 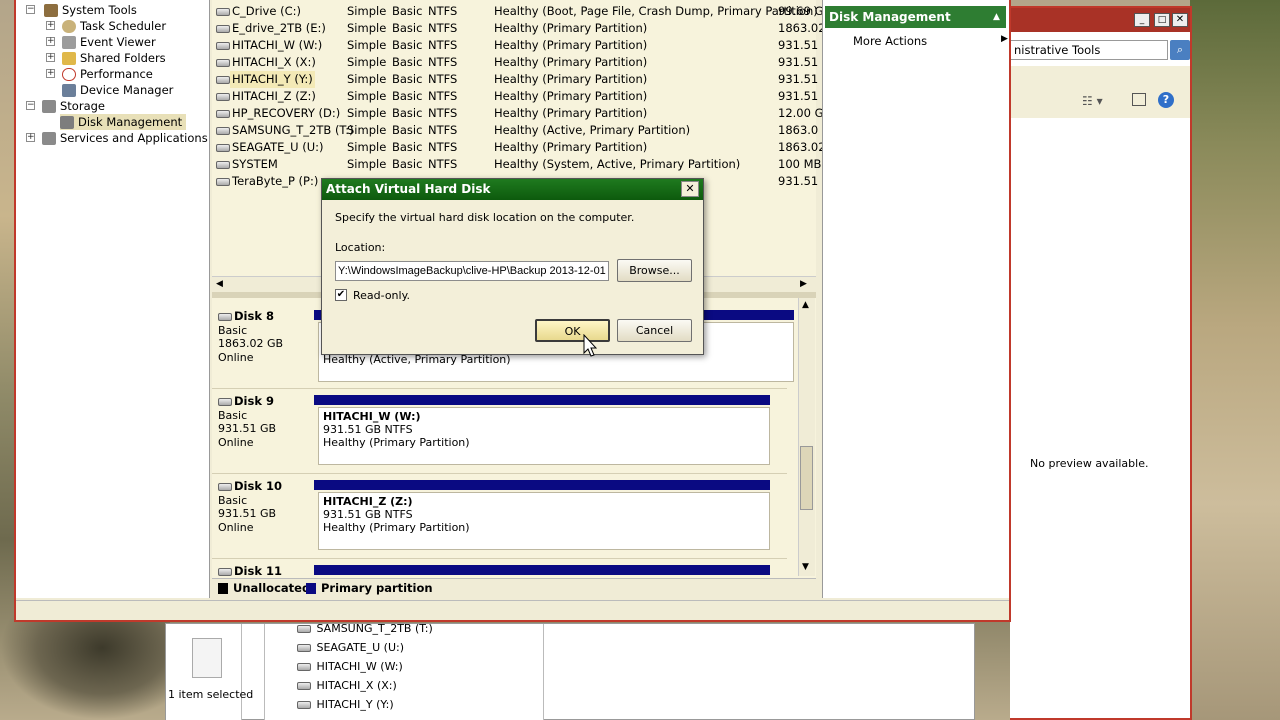 What do you see at coordinates (69, 58) in the screenshot?
I see `folder-icon` at bounding box center [69, 58].